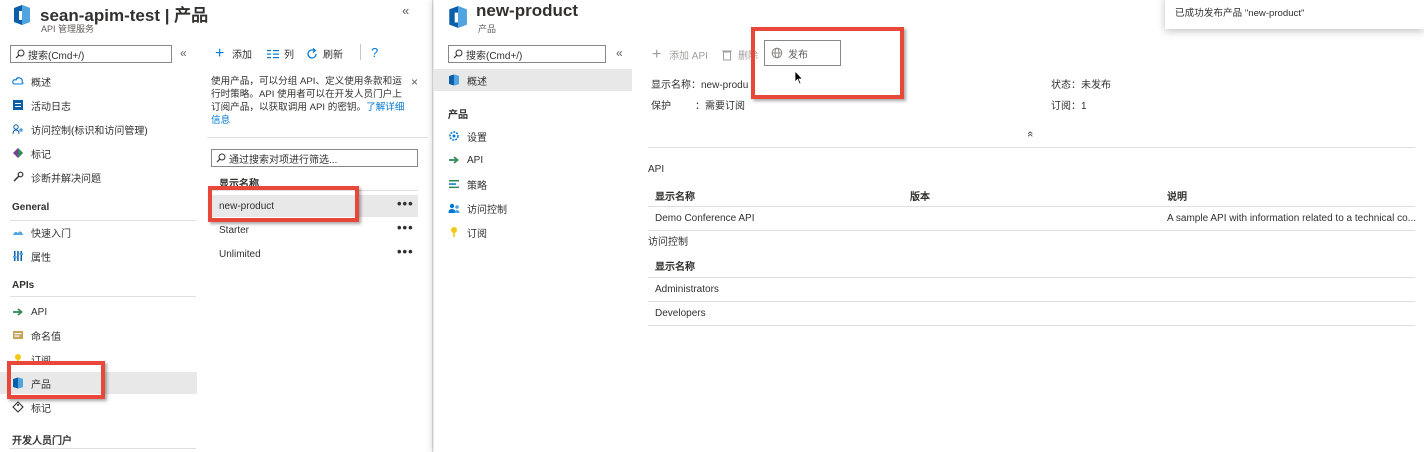 The image size is (1424, 452). I want to click on protection-field: 保护 ：需要订阅, so click(698, 106).